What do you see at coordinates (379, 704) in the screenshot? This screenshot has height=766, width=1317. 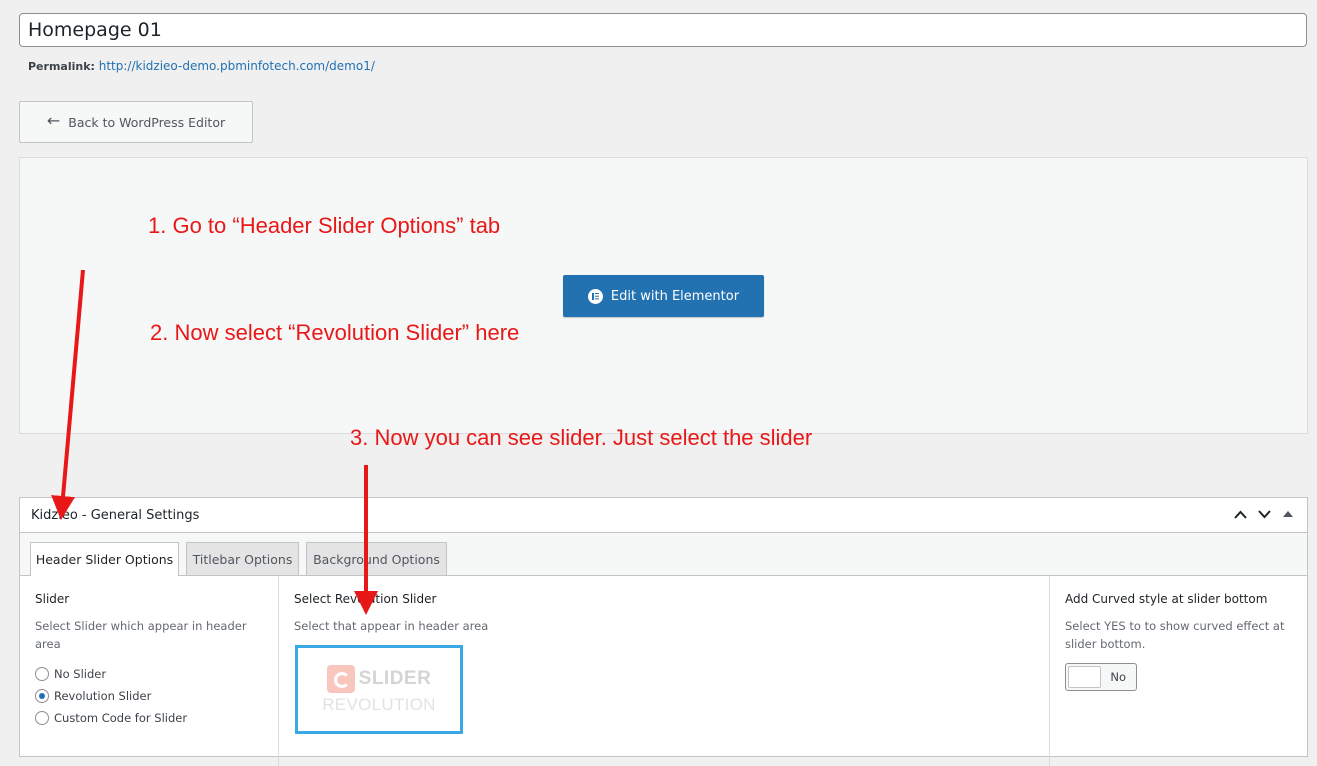 I see `logo-text-bottom: REVOLUTION` at bounding box center [379, 704].